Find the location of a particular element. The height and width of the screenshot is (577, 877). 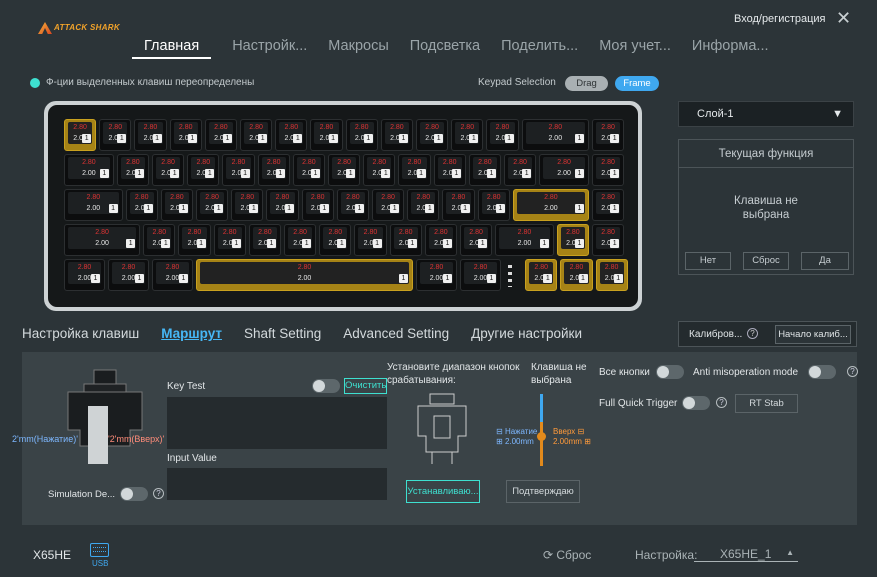

tab-shaft-setting: Shaft Setting is located at coordinates (282, 333).